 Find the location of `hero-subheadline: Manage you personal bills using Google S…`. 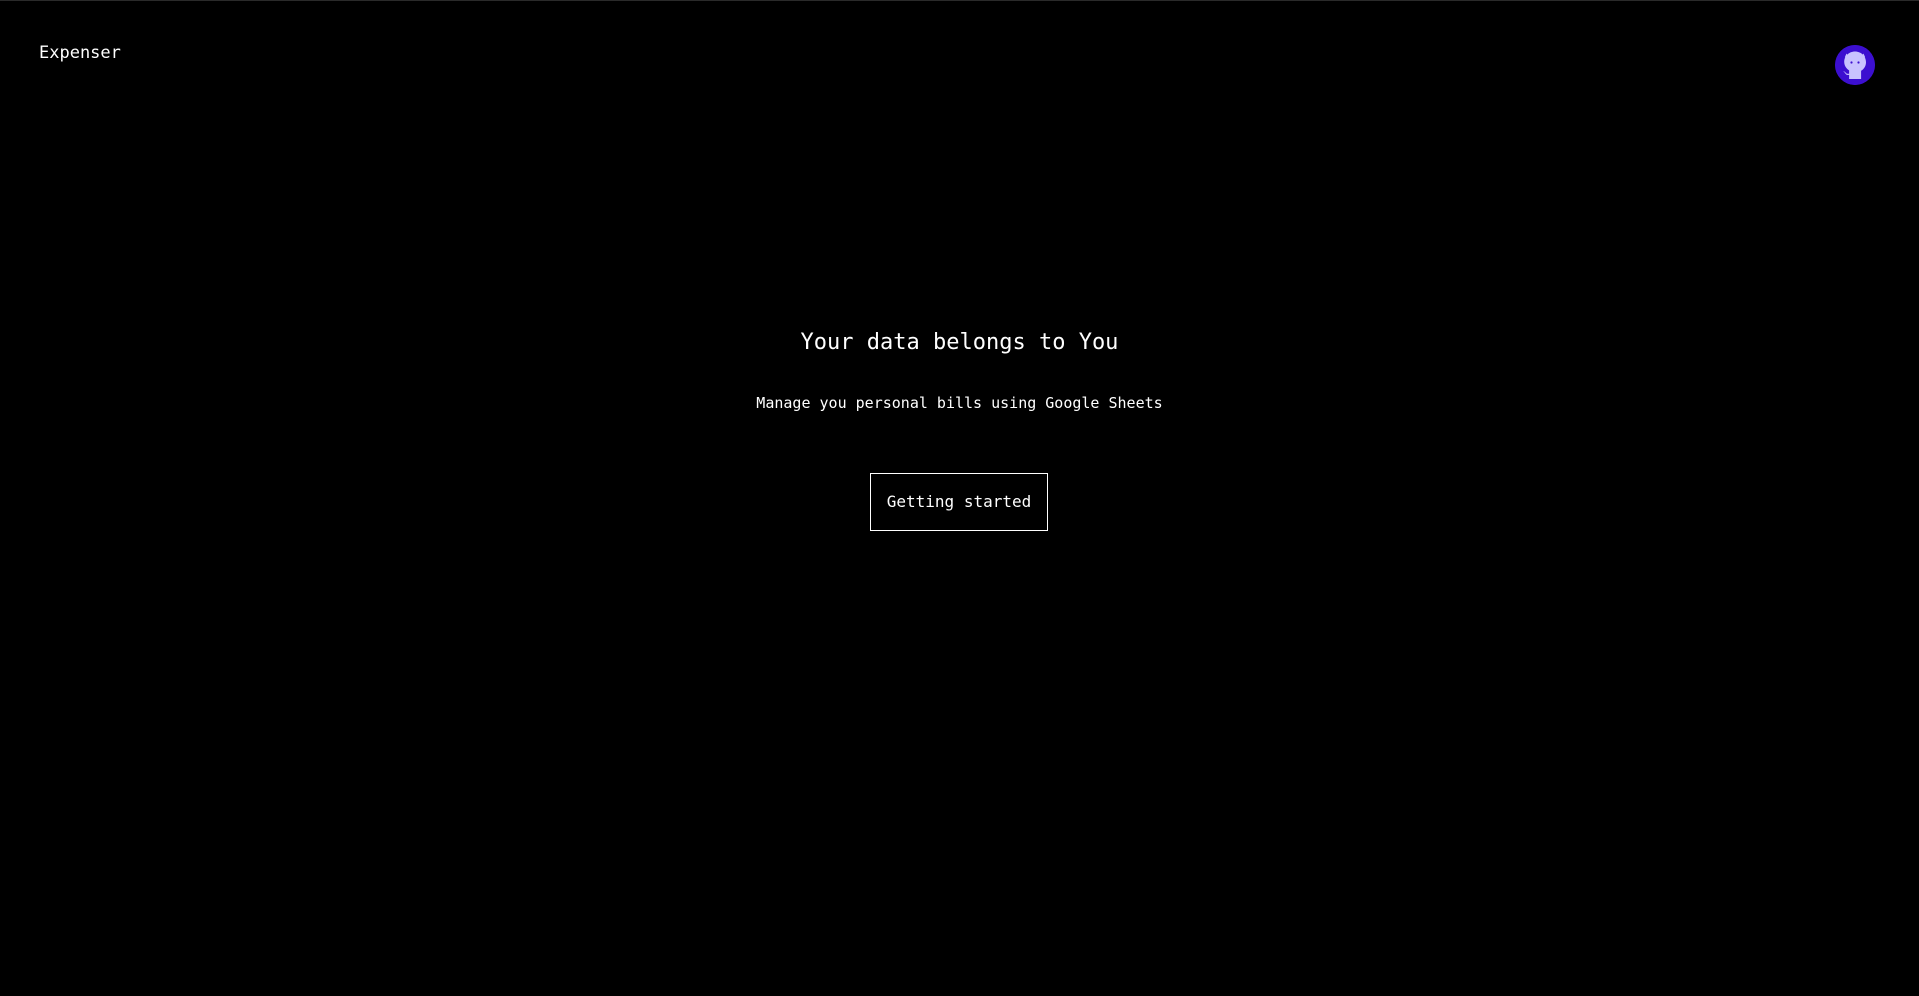

hero-subheadline: Manage you personal bills using Google S… is located at coordinates (959, 403).